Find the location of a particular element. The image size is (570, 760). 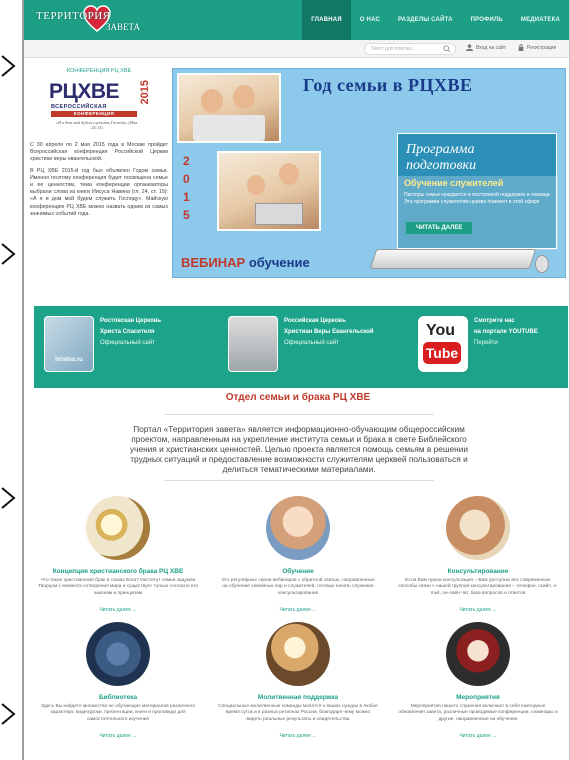

year-digit: 1 is located at coordinates (186, 197).